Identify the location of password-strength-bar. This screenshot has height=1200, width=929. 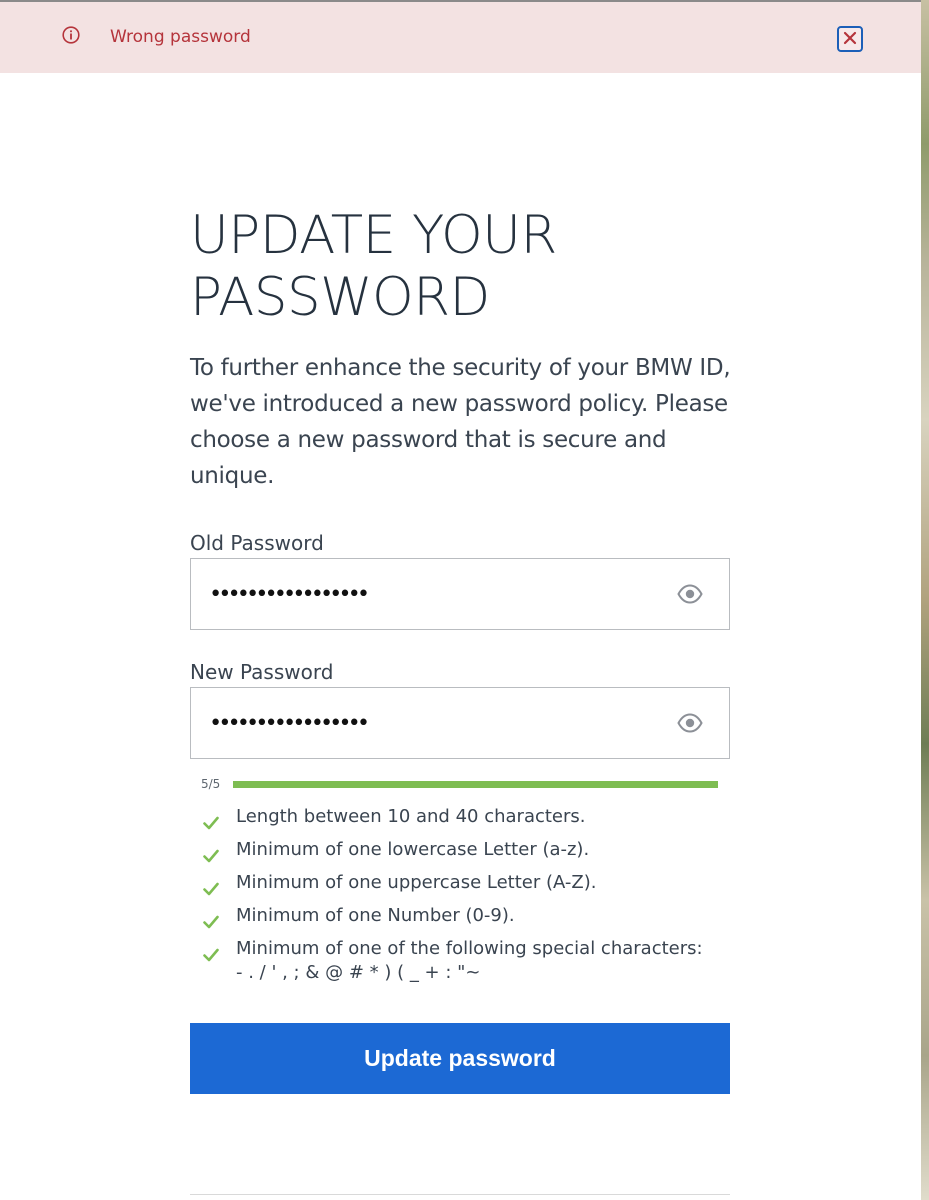
(475, 784).